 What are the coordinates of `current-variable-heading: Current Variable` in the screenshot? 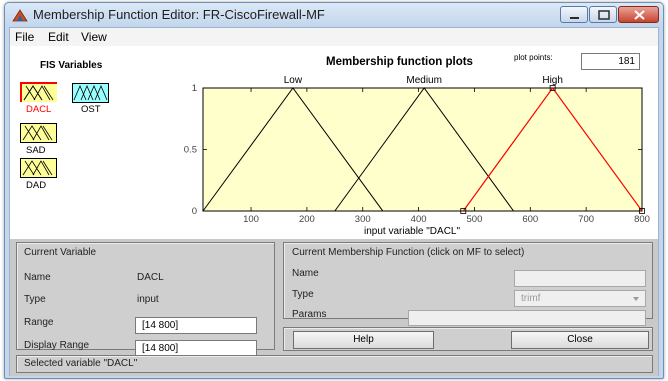 It's located at (60, 252).